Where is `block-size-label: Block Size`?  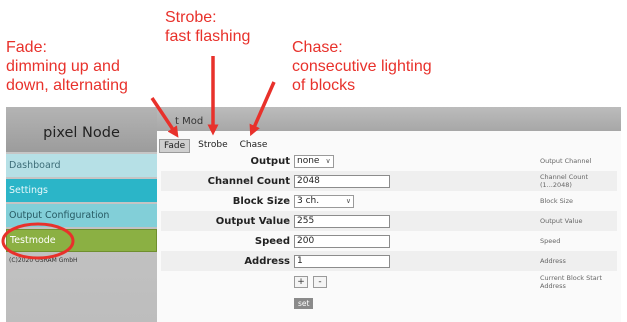
block-size-label: Block Size is located at coordinates (261, 201).